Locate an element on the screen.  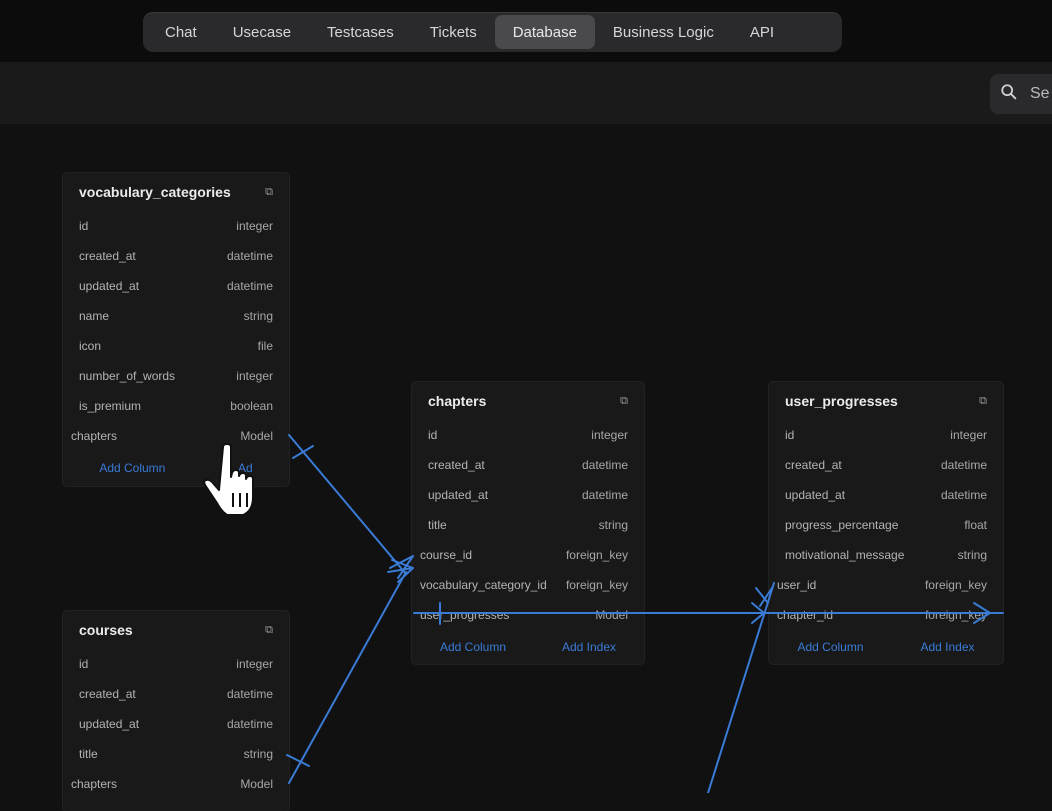
field-name: course_id is located at coordinates (446, 555).